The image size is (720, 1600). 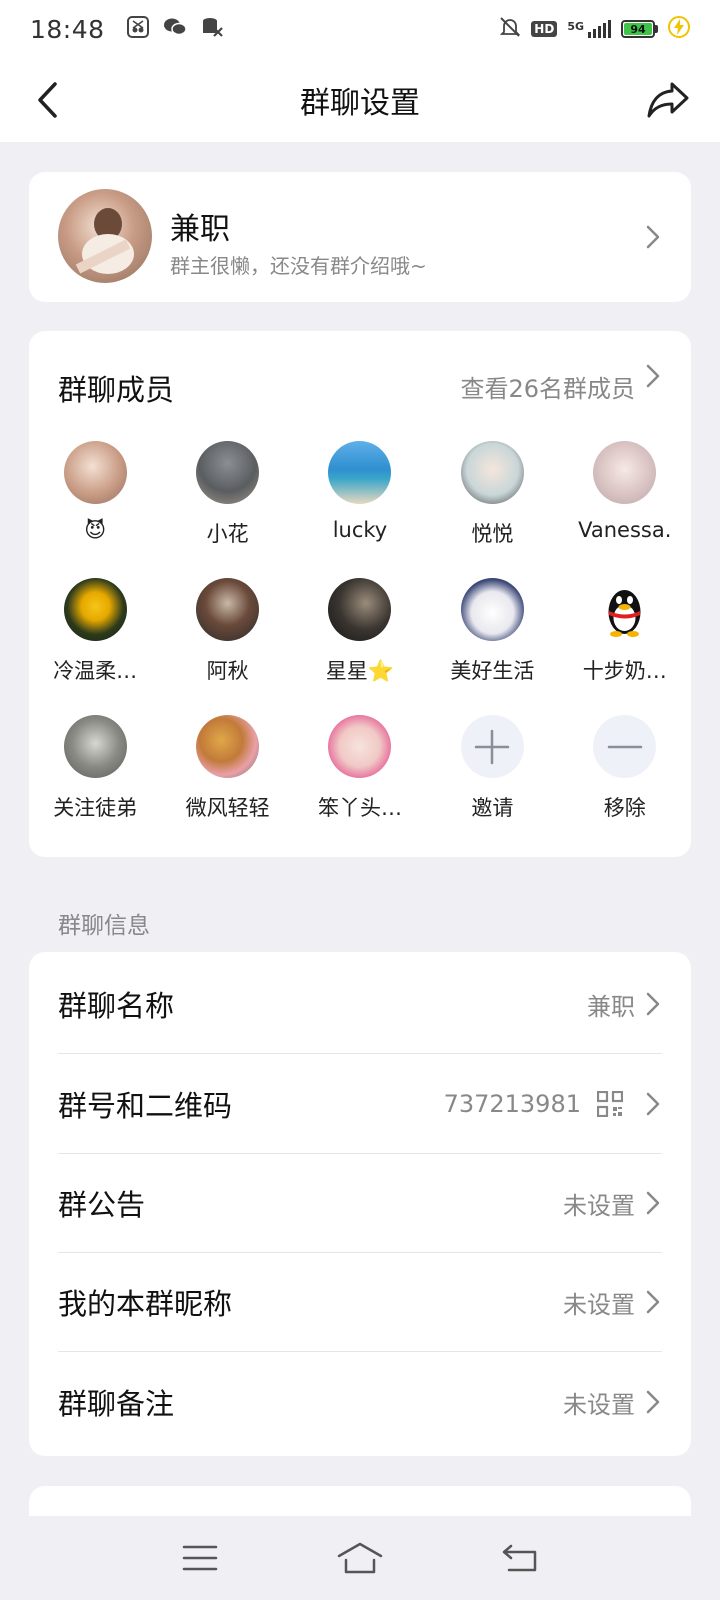 I want to click on member-name: Vanessa., so click(x=625, y=530).